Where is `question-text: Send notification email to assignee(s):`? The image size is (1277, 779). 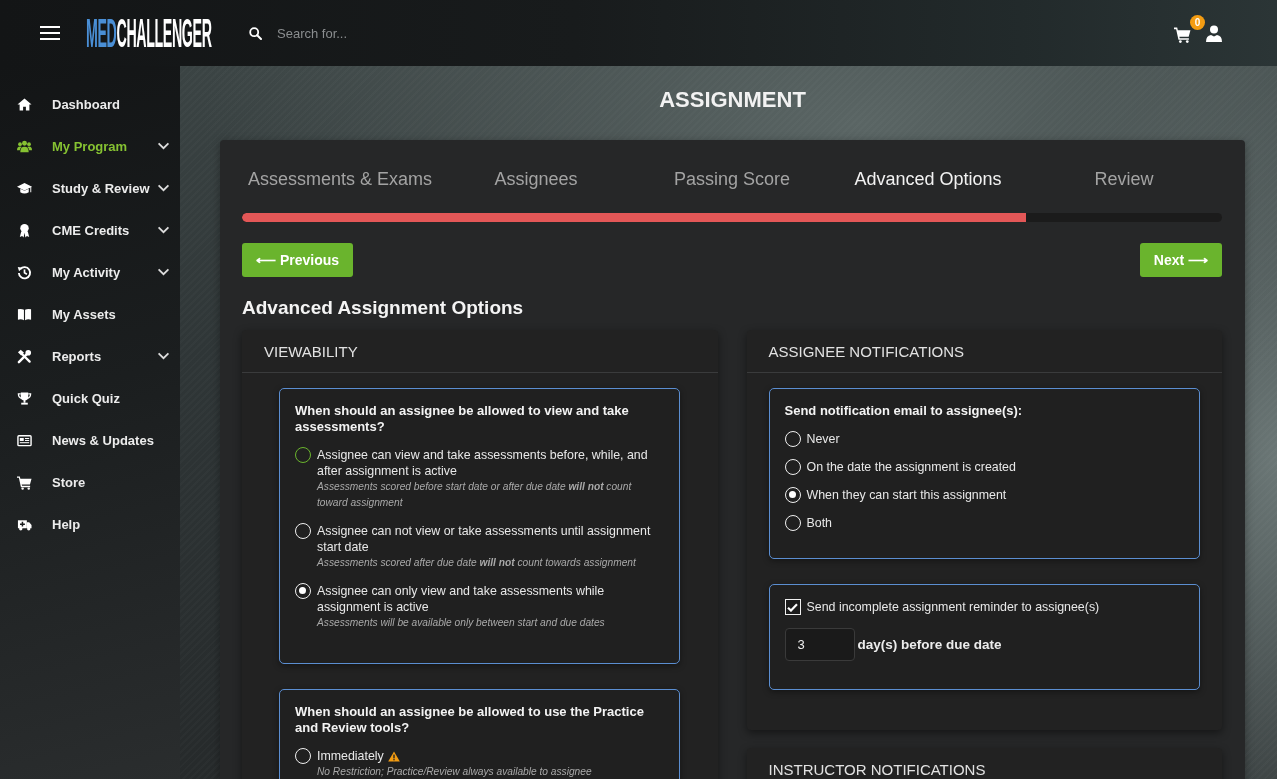
question-text: Send notification email to assignee(s): is located at coordinates (904, 411).